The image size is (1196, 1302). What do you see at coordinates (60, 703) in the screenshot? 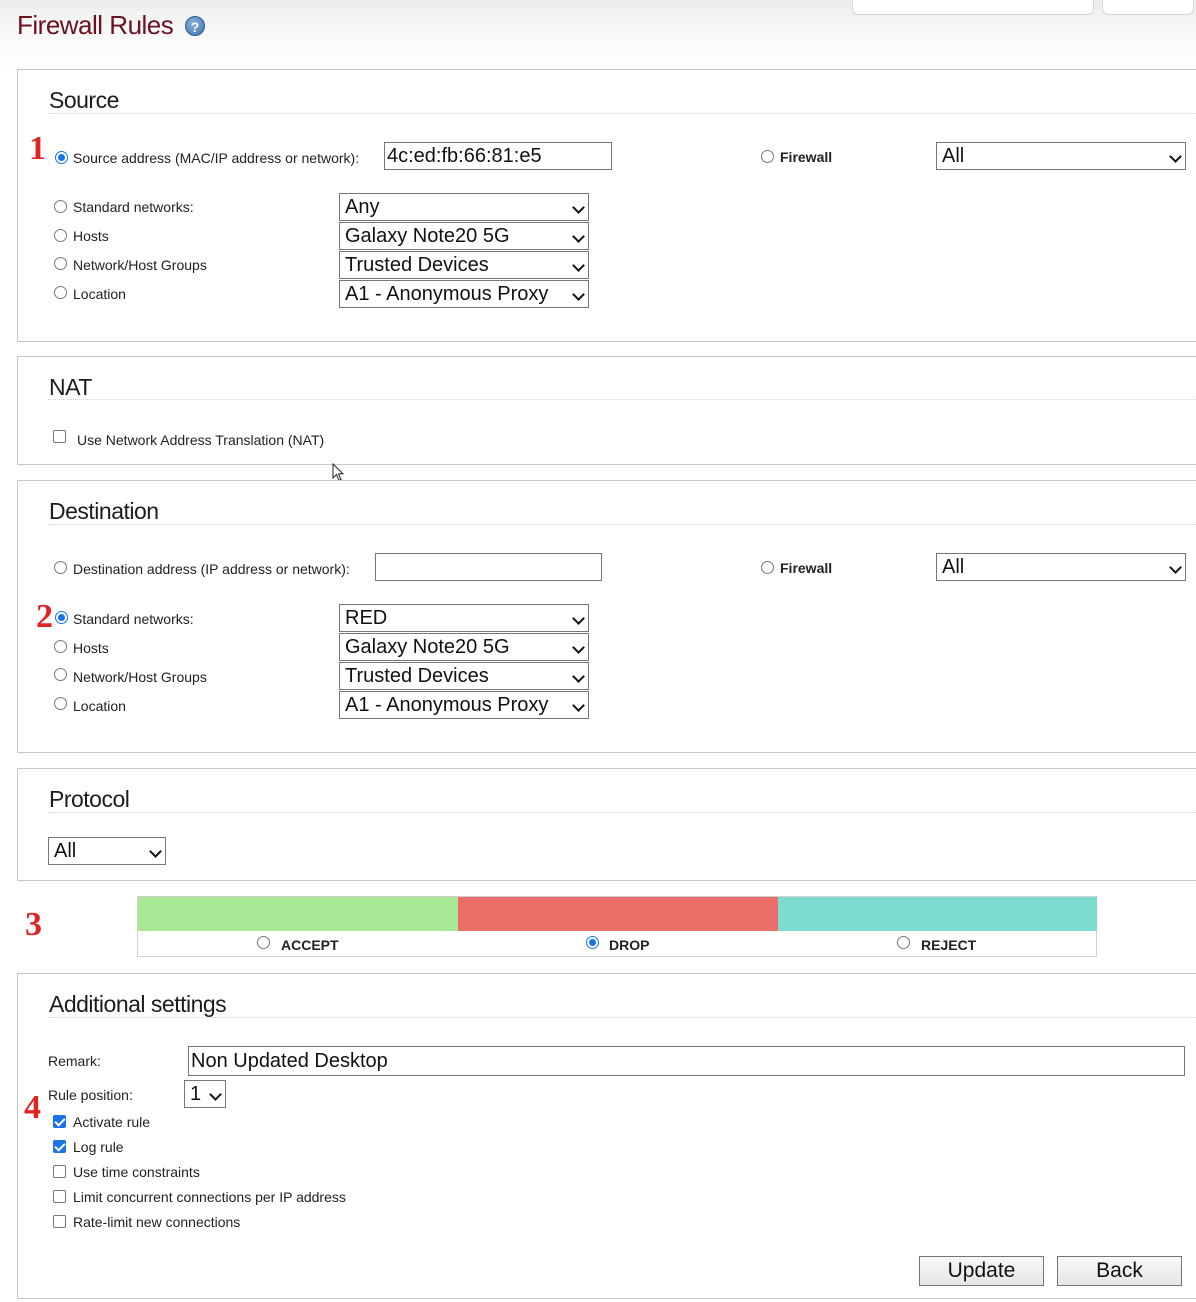
I see `destination-location-radio` at bounding box center [60, 703].